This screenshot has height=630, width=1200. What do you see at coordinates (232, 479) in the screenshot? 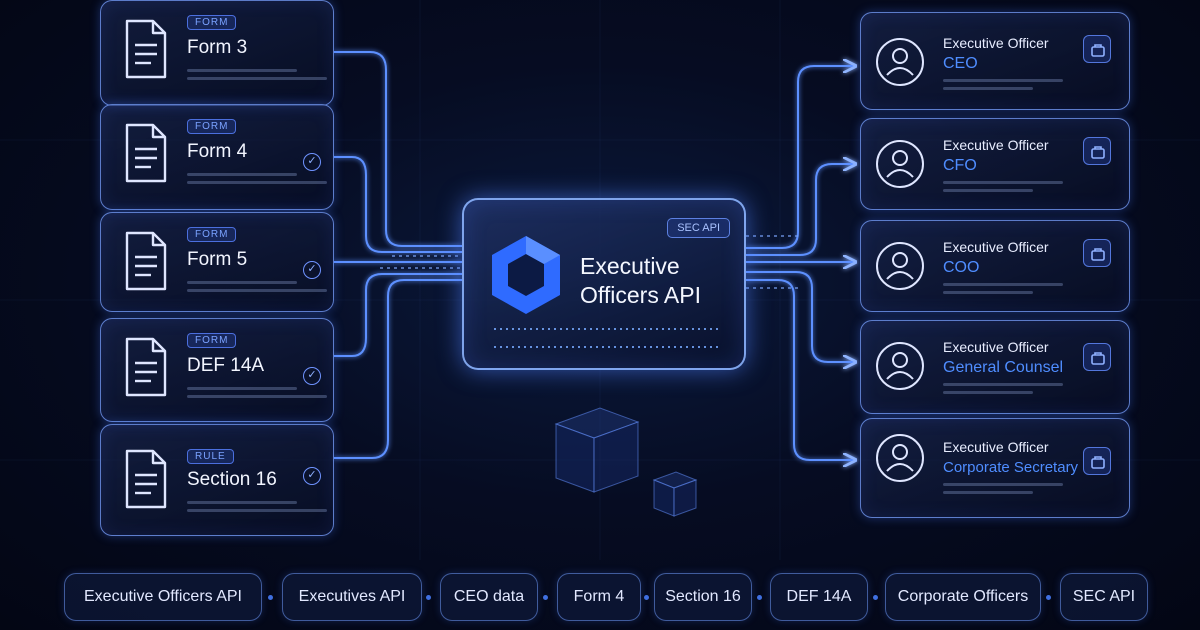
I see `source-title: Section 16` at bounding box center [232, 479].